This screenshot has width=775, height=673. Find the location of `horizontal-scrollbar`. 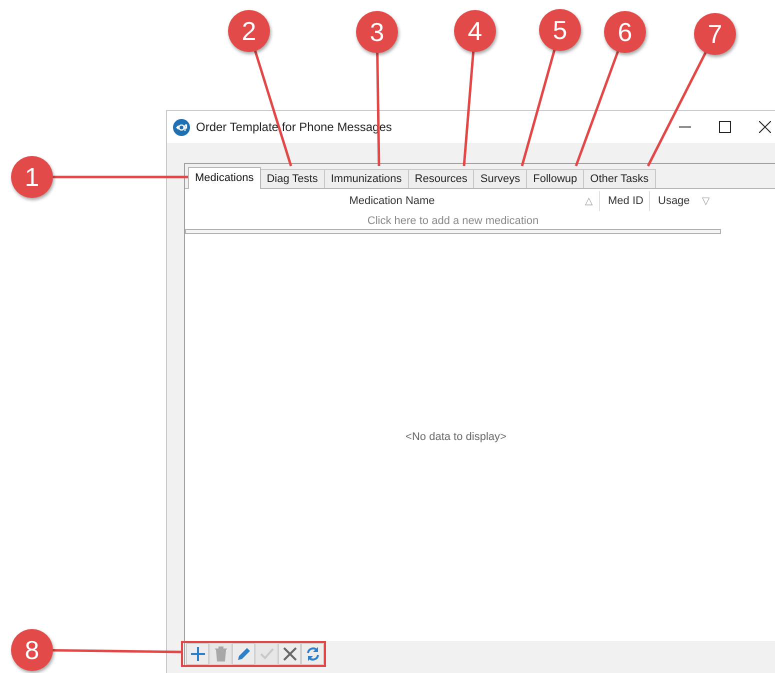

horizontal-scrollbar is located at coordinates (453, 231).